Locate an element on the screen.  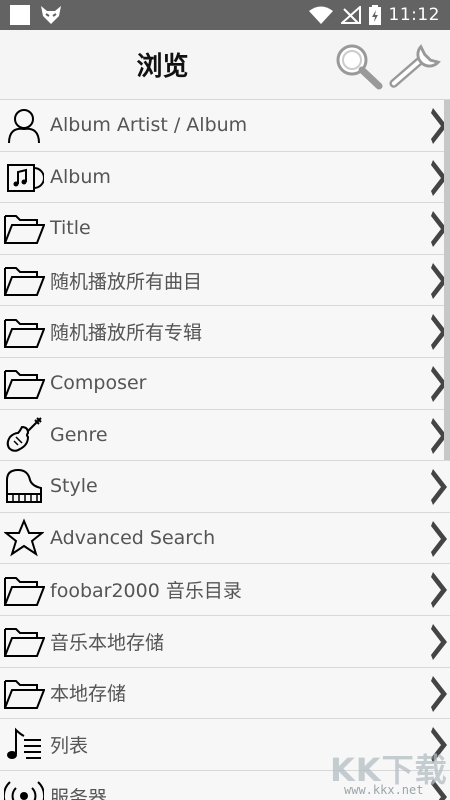
album-icon is located at coordinates (25, 177).